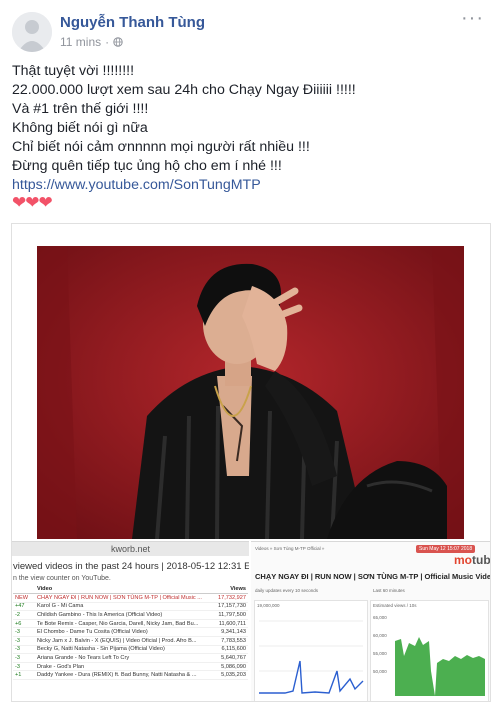  What do you see at coordinates (130, 549) in the screenshot?
I see `kworb-site-bar: kworb.net` at bounding box center [130, 549].